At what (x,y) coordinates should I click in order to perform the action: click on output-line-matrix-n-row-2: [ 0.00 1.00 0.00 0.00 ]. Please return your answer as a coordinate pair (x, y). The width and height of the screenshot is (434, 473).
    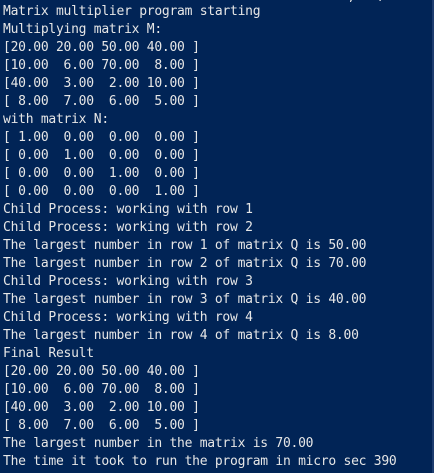
    Looking at the image, I should click on (101, 155).